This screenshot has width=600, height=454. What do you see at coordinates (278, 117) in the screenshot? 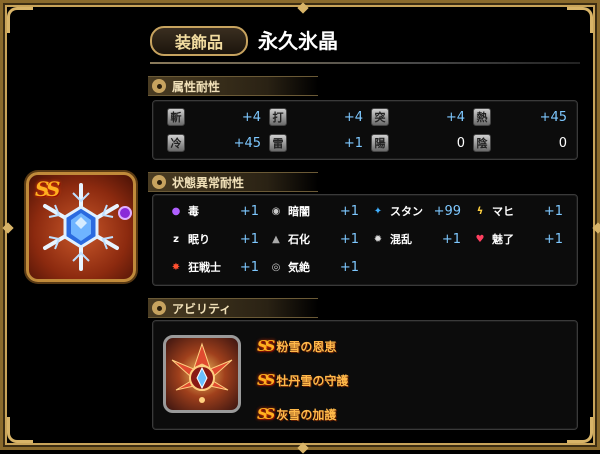
I see `element-icon: 打` at bounding box center [278, 117].